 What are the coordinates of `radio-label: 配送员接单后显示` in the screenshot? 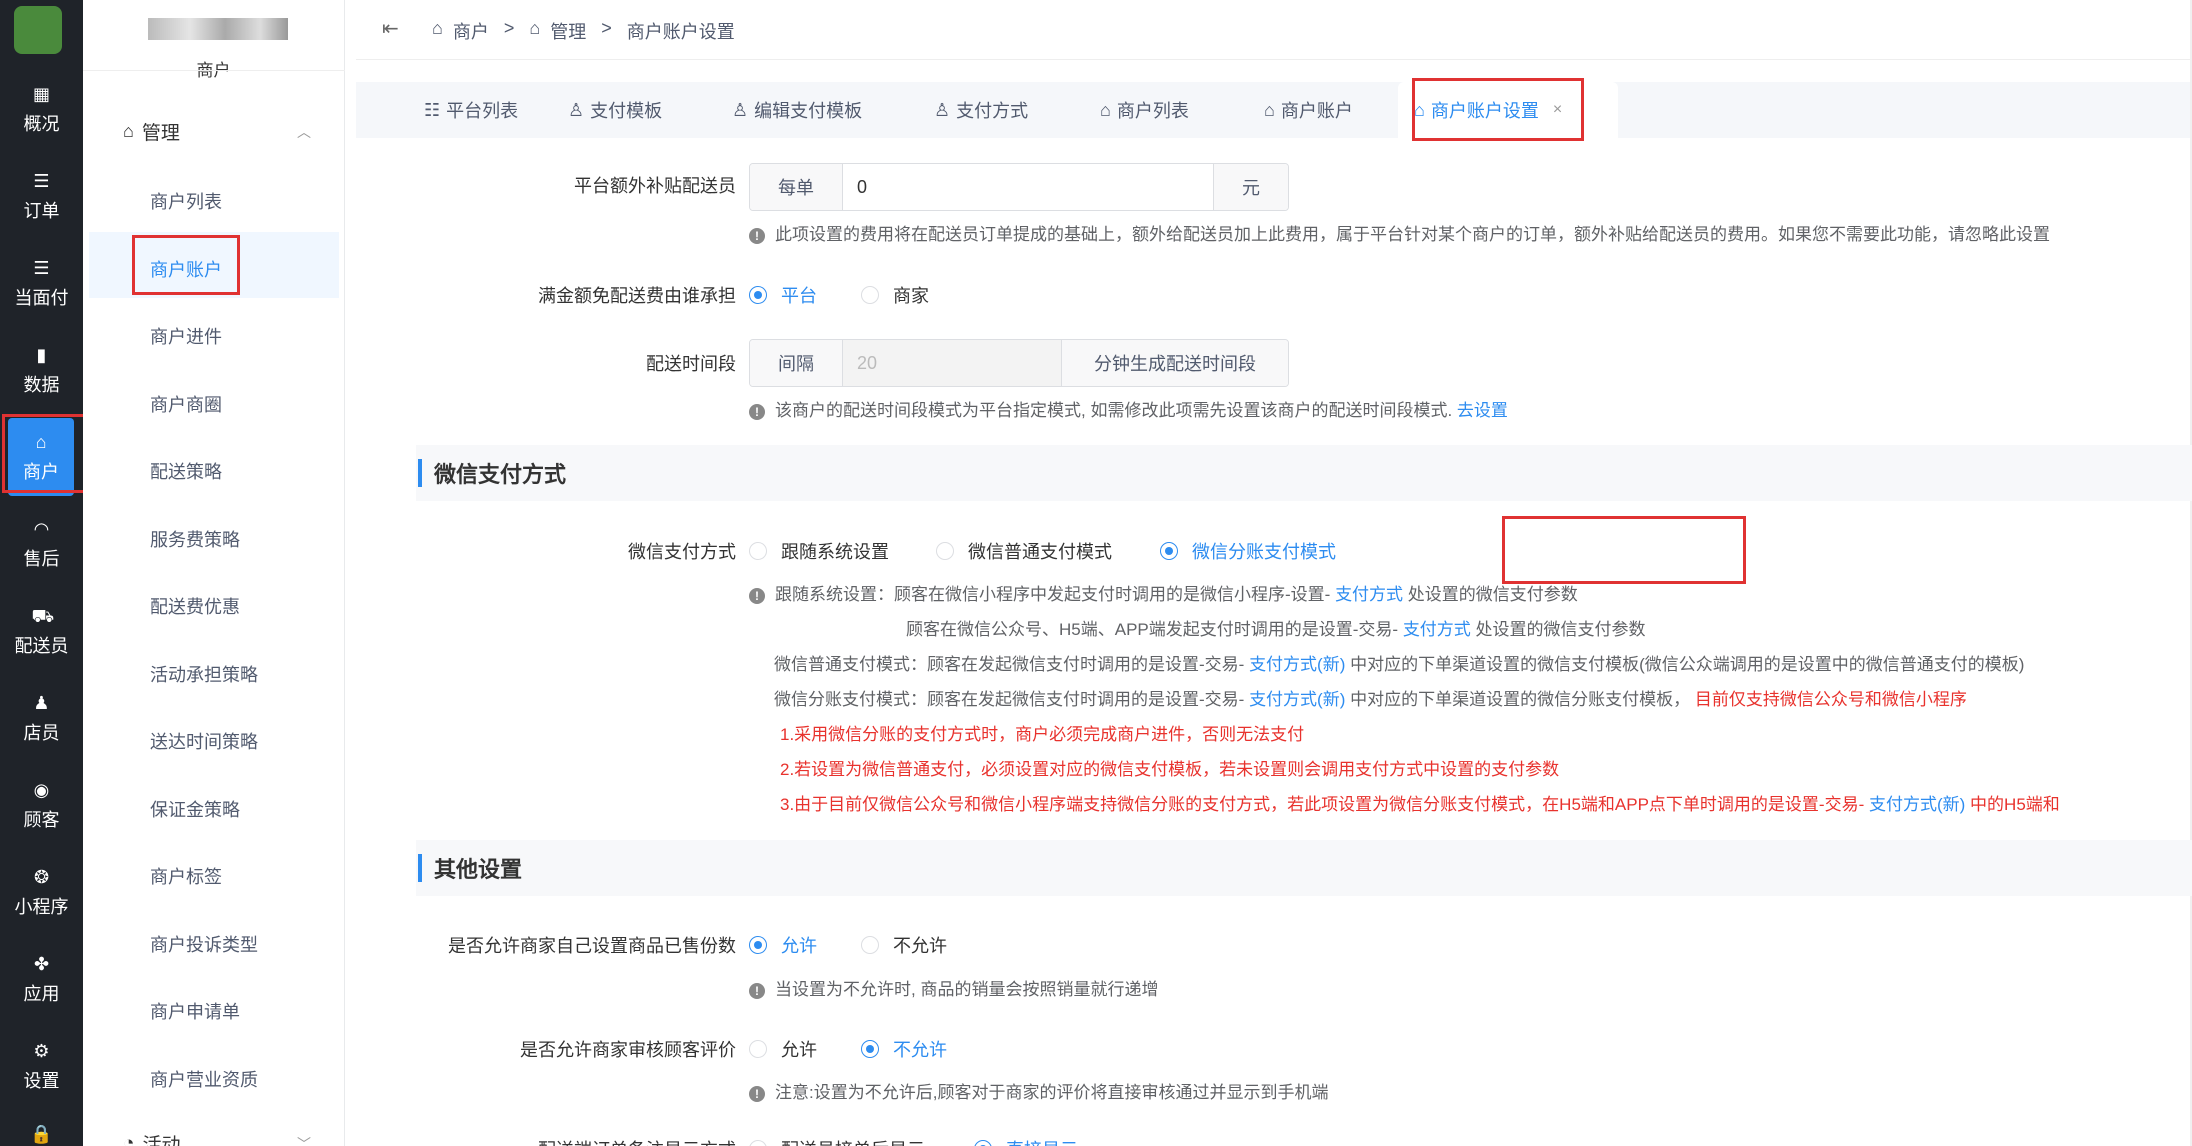 It's located at (853, 1141).